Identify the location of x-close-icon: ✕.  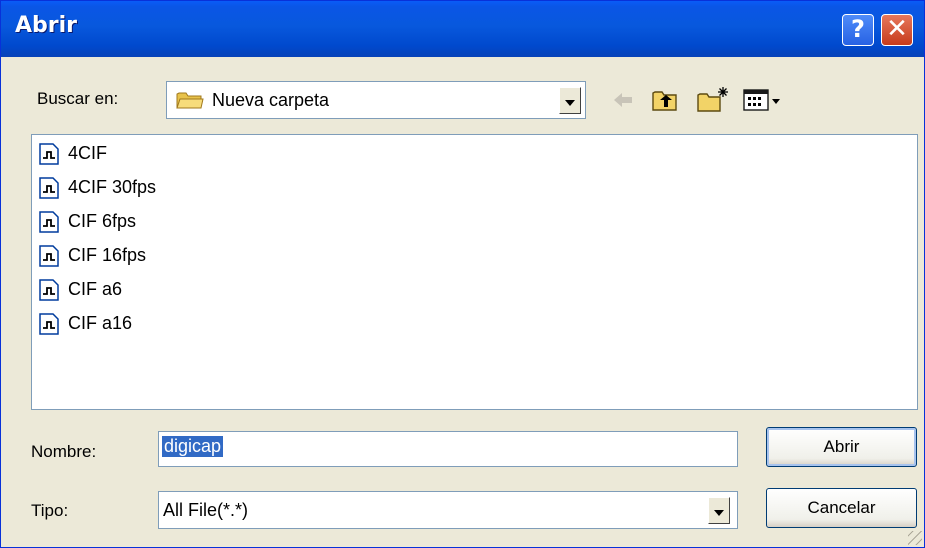
(897, 29).